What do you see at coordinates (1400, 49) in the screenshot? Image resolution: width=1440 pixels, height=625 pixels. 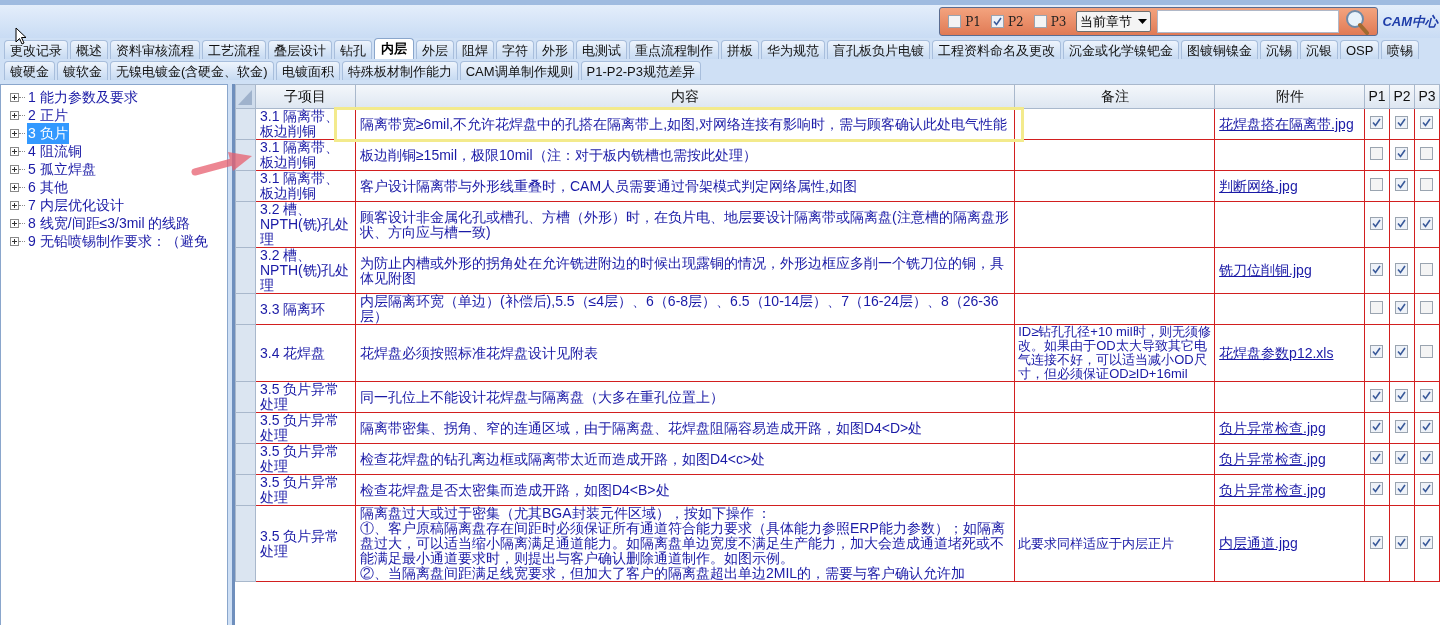 I see `tab: 喷锡` at bounding box center [1400, 49].